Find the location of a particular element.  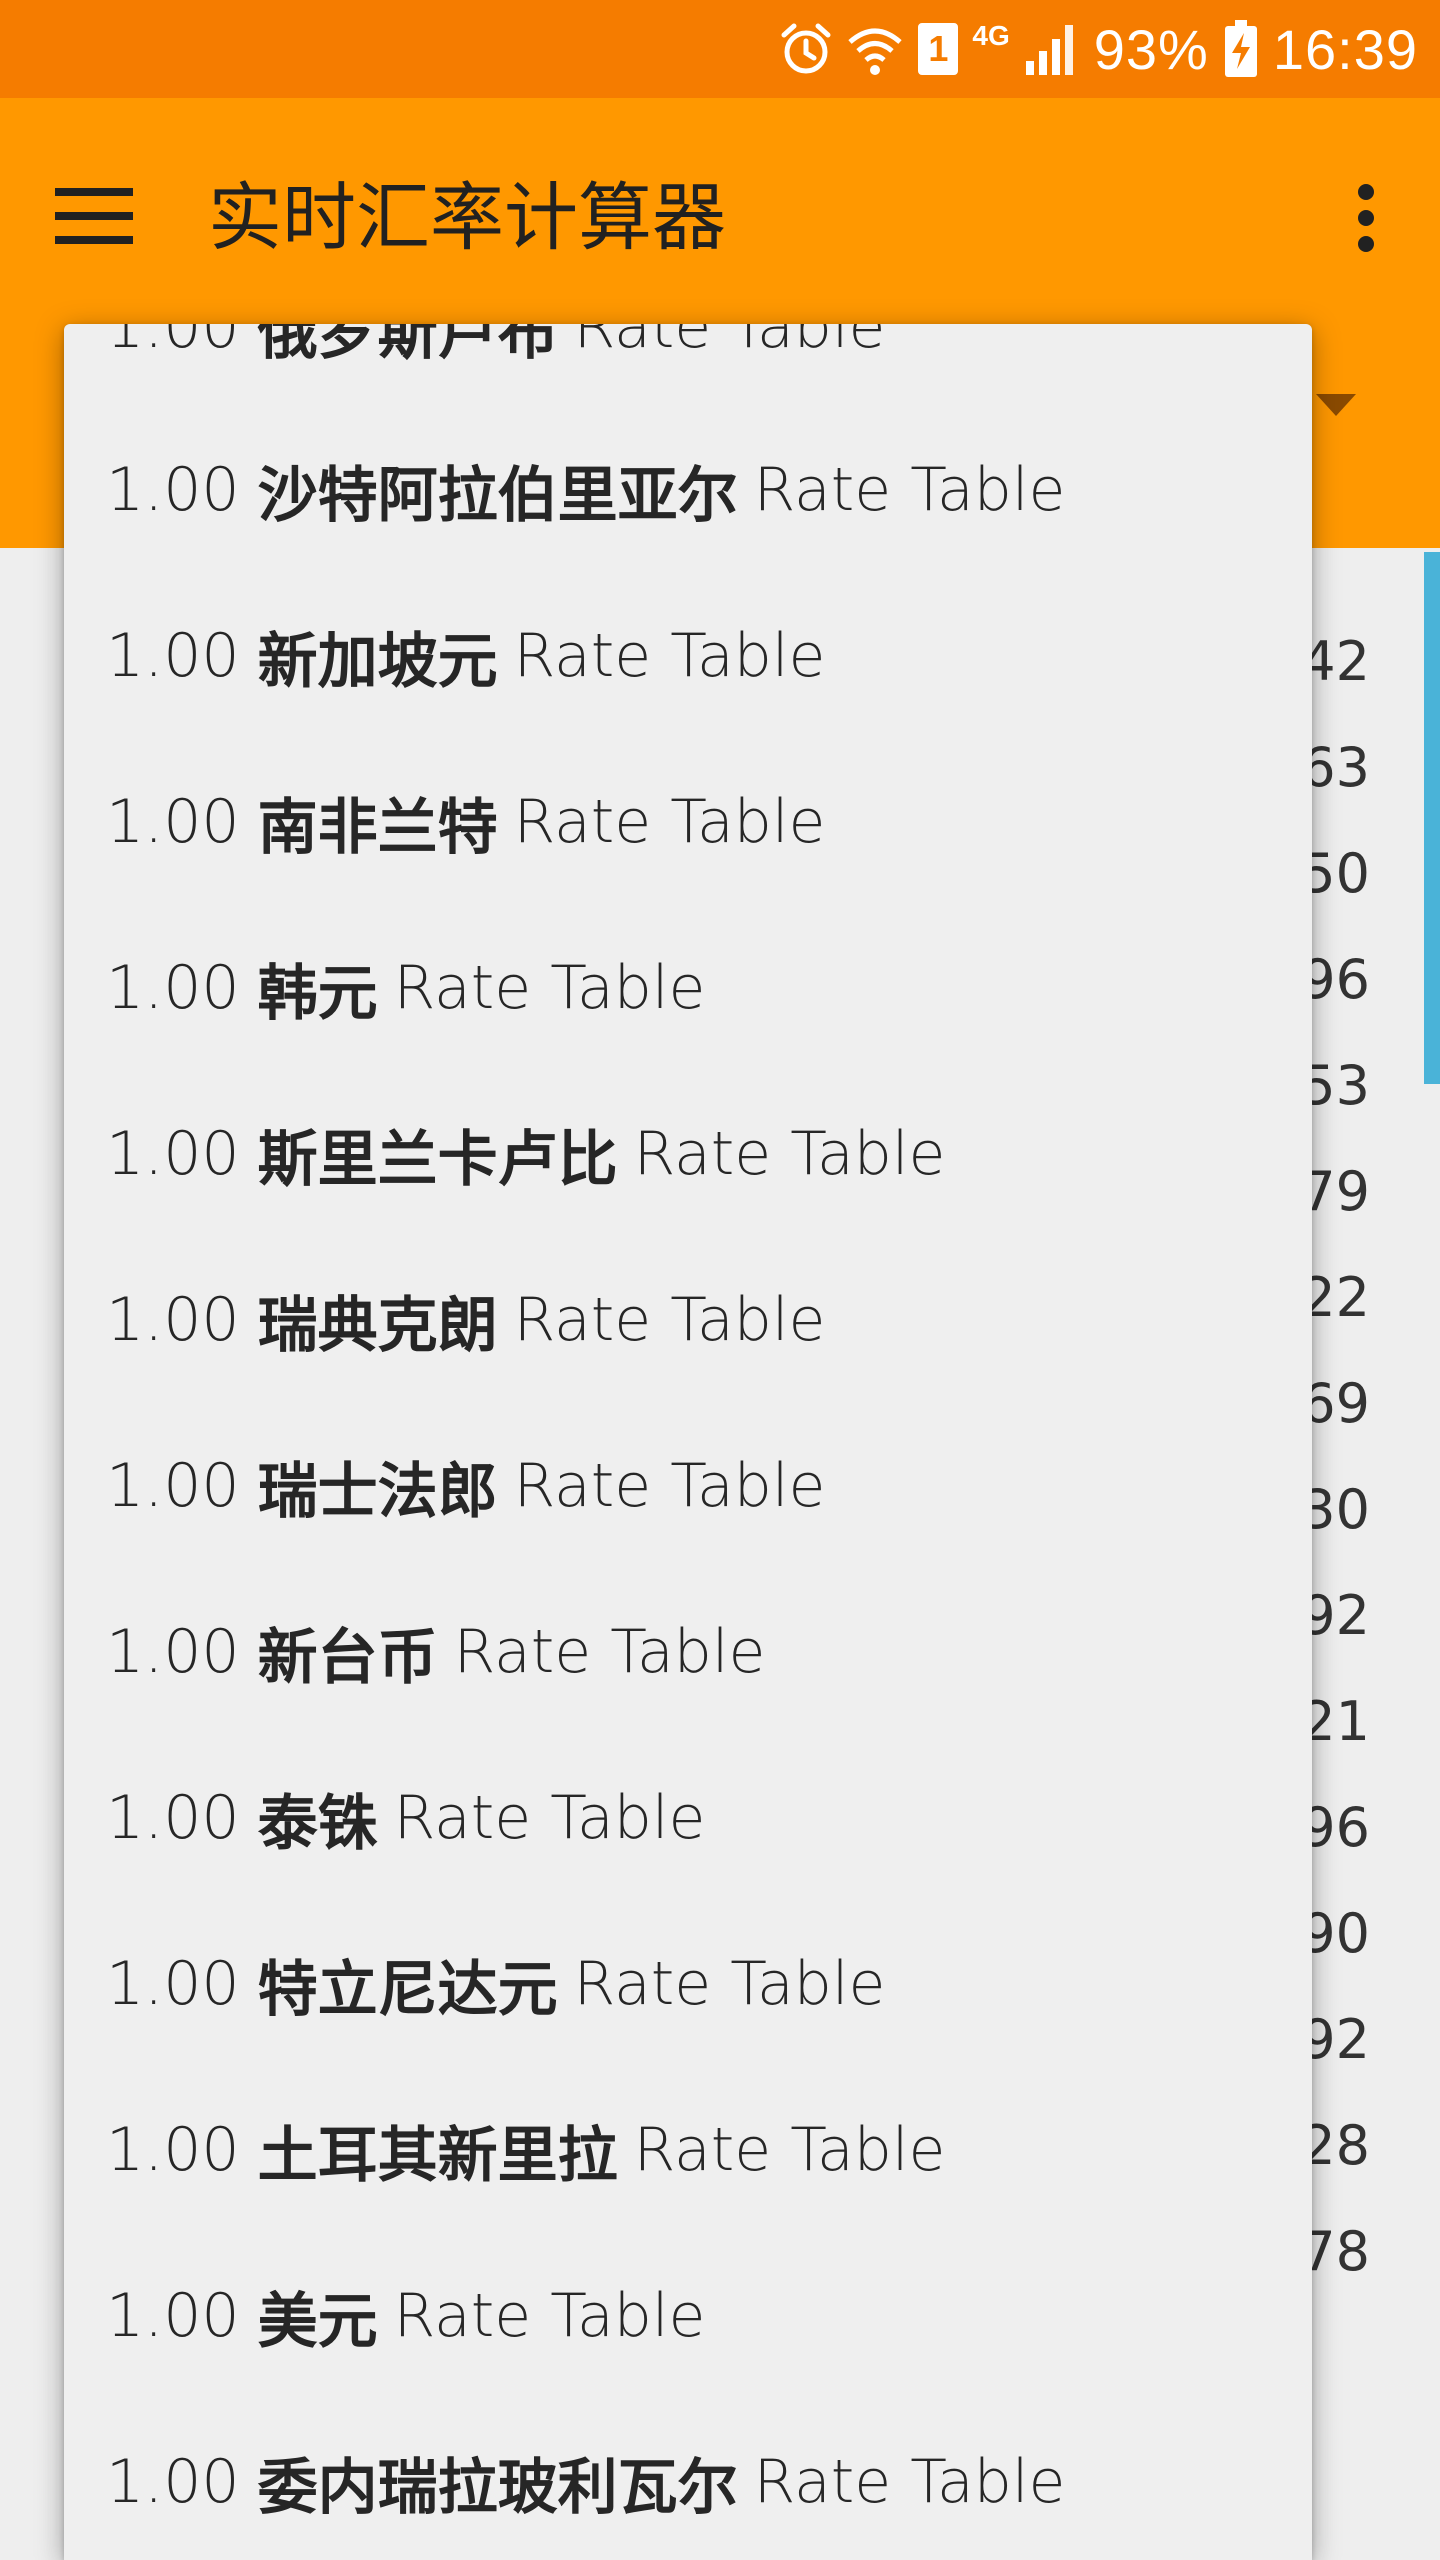

item-currency: 美元 is located at coordinates (317, 2321).